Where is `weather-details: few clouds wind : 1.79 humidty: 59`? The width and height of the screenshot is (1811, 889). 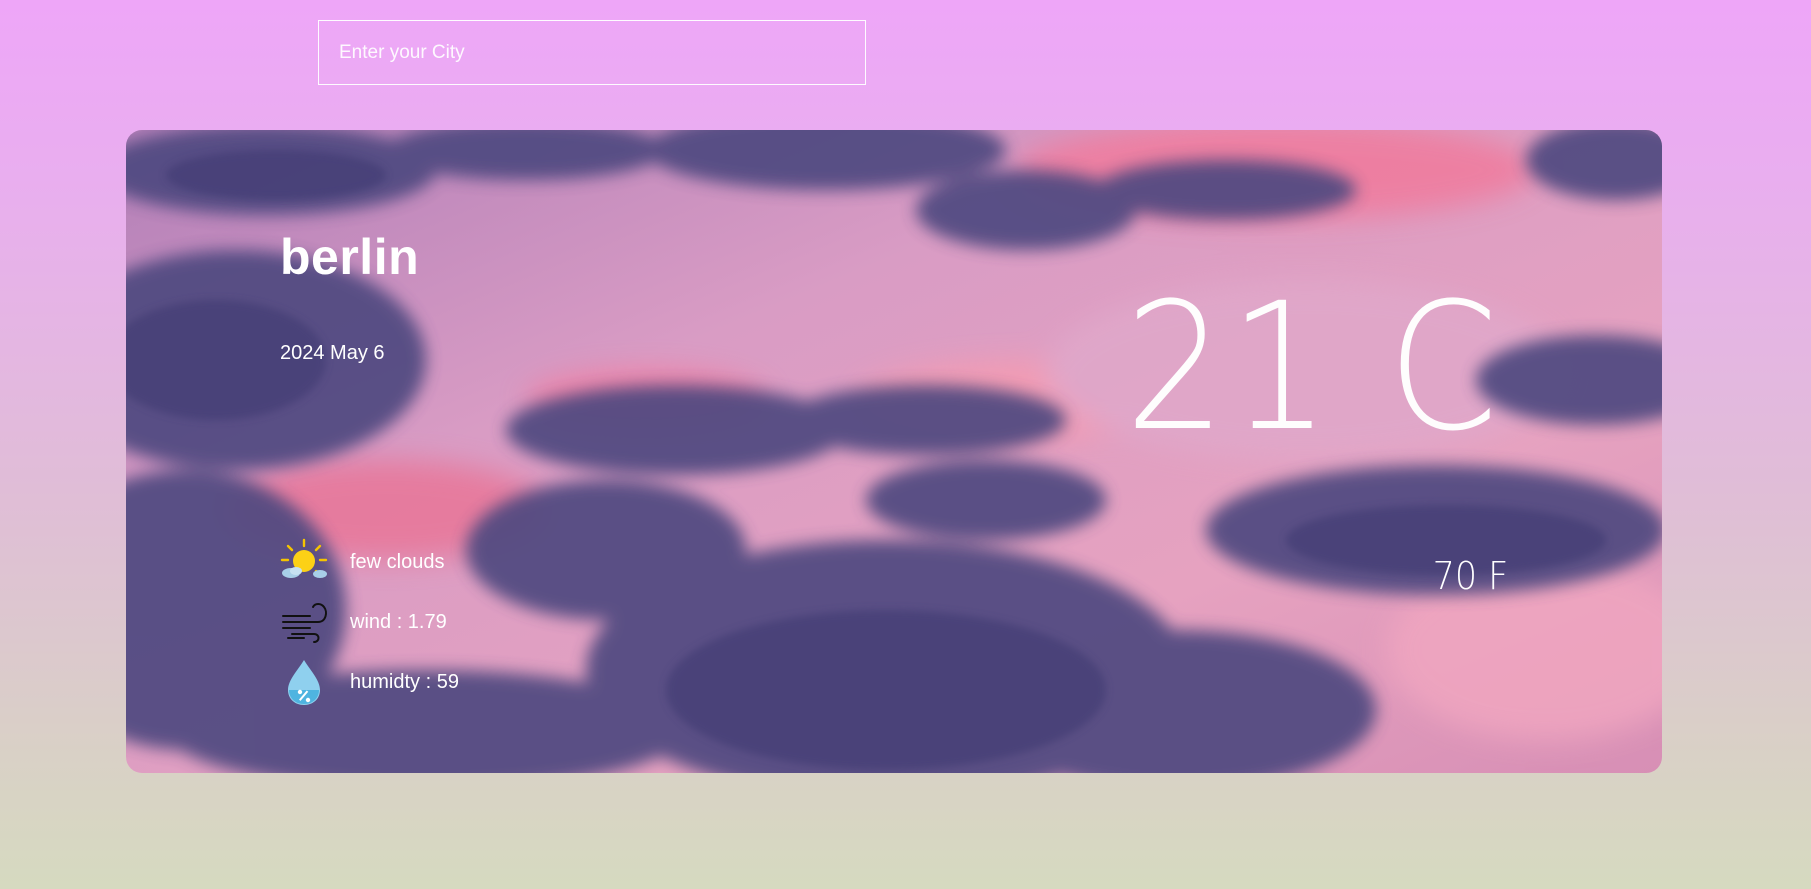 weather-details: few clouds wind : 1.79 humidty: 59 is located at coordinates (369, 622).